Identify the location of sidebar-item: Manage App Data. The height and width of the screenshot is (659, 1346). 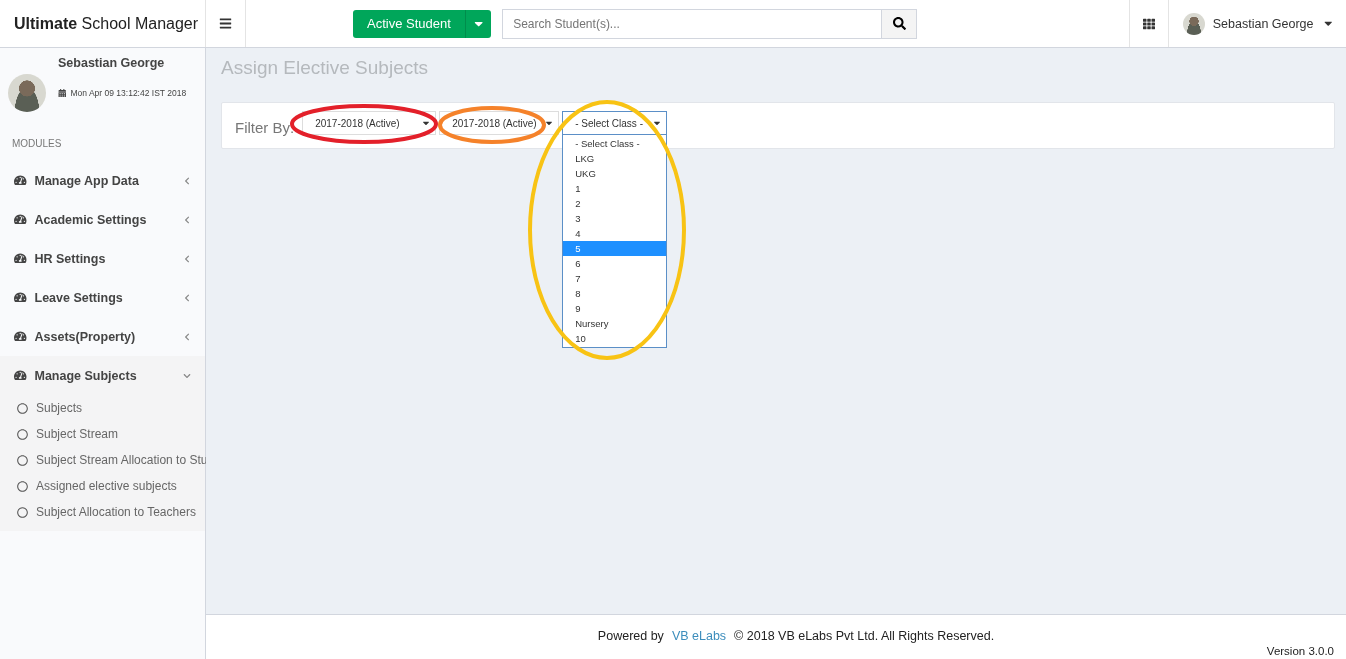
(102, 180).